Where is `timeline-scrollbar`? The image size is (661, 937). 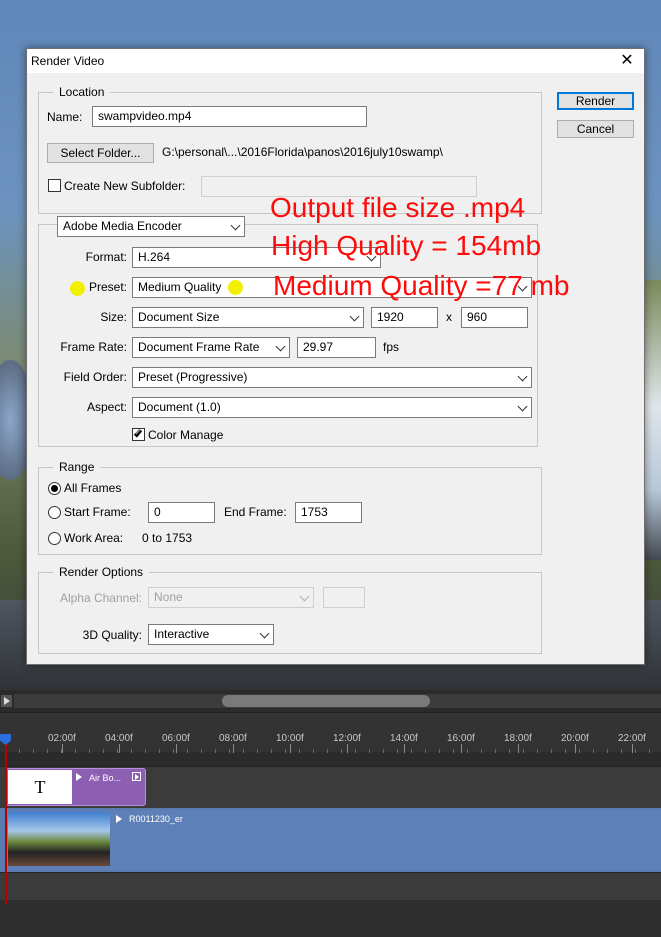 timeline-scrollbar is located at coordinates (337, 701).